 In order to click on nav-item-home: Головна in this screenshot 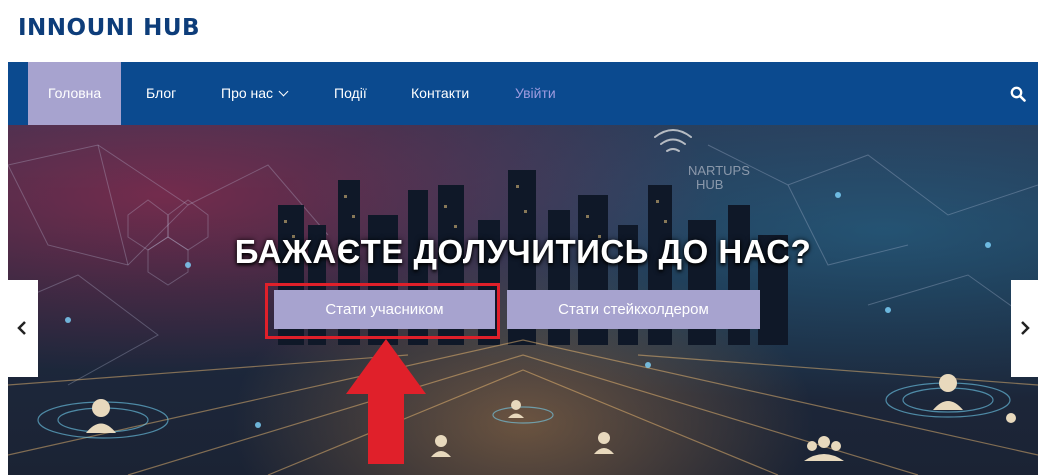, I will do `click(75, 93)`.